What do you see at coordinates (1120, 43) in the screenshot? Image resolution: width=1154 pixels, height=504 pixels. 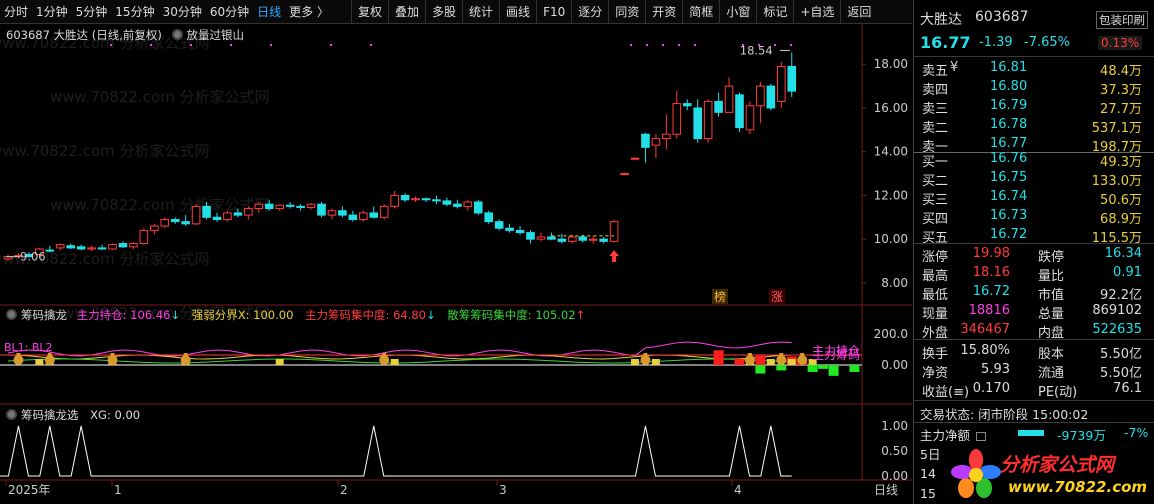 I see `weibi-value: 0.13%` at bounding box center [1120, 43].